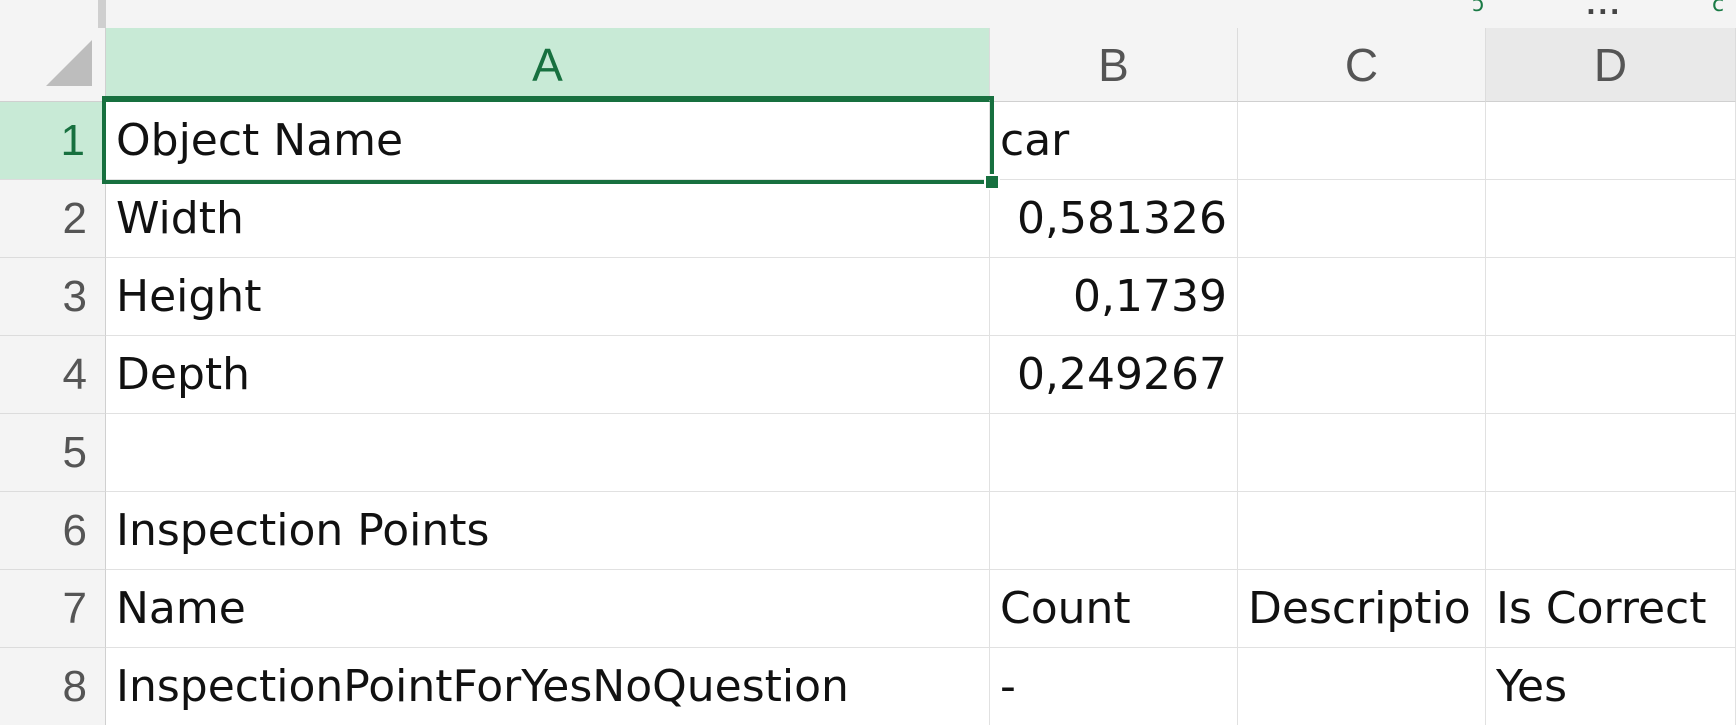  What do you see at coordinates (1114, 297) in the screenshot?
I see `cell-b3: 0,1739` at bounding box center [1114, 297].